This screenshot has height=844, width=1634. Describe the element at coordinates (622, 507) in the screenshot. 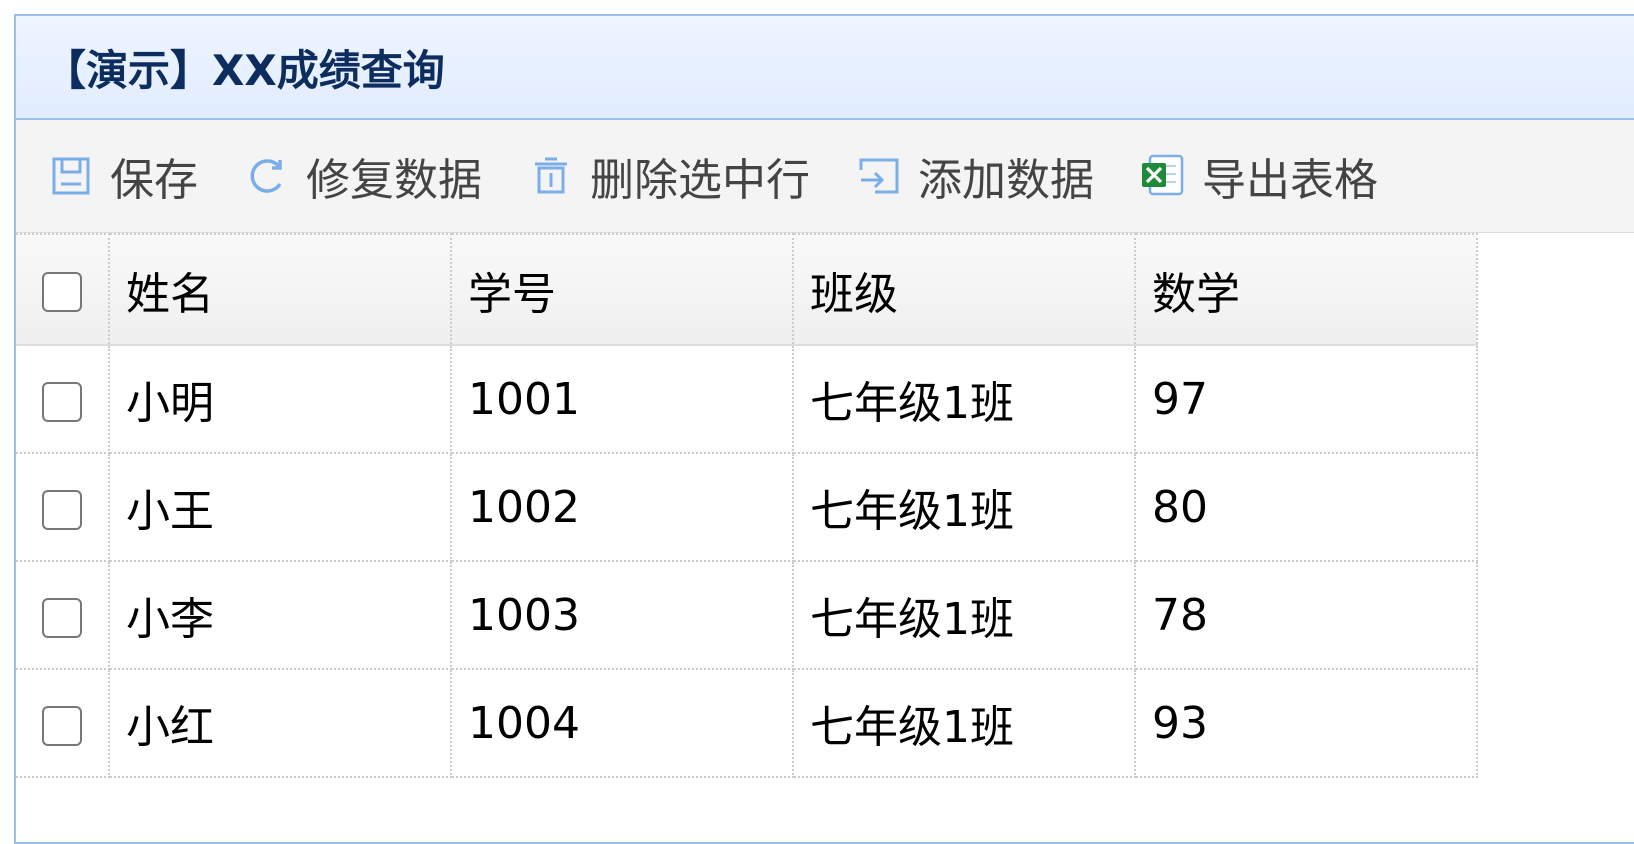

I see `cell-student-id: 1002` at that location.